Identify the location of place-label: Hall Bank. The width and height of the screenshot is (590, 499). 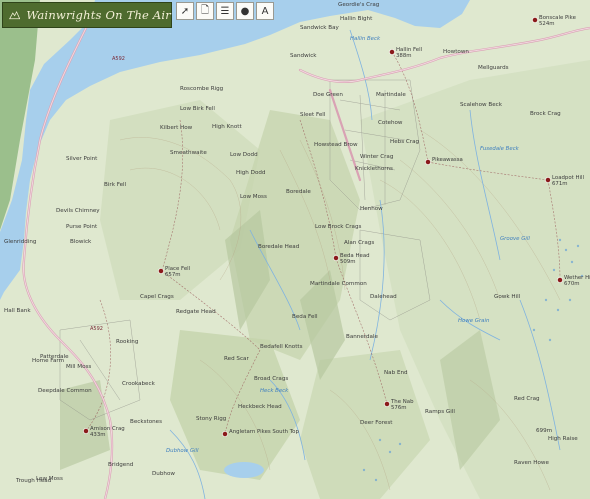
(17, 311).